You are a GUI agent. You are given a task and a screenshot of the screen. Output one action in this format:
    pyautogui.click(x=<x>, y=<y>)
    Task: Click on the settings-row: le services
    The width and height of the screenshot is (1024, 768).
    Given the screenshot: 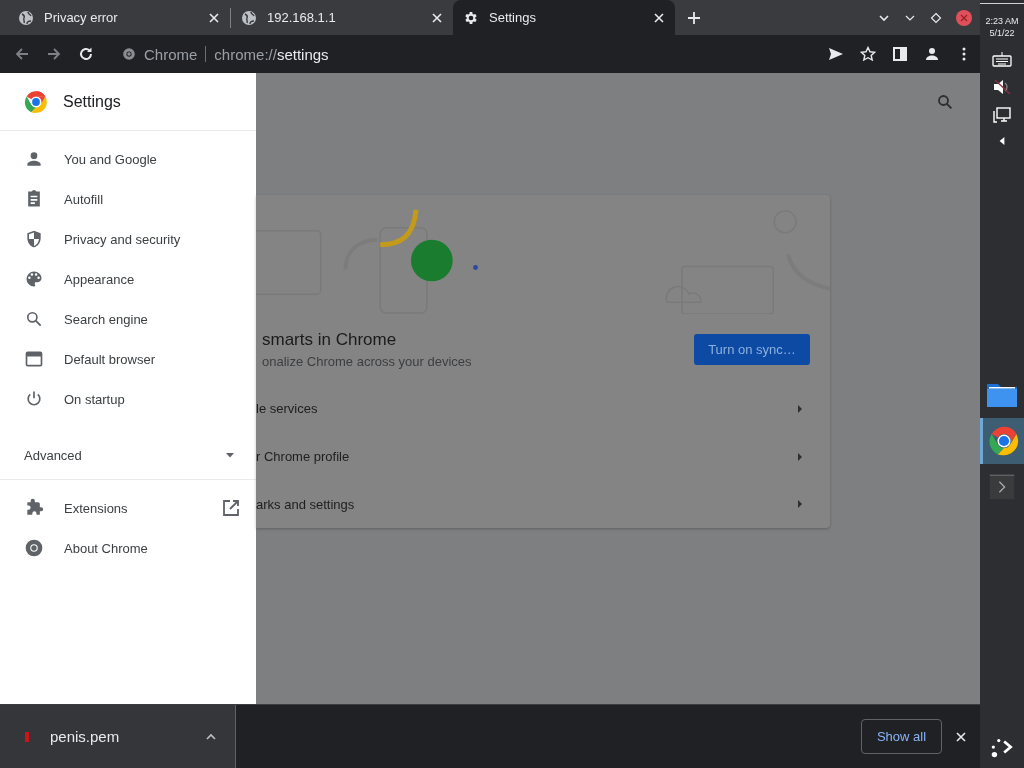 What is the action you would take?
    pyautogui.click(x=543, y=409)
    